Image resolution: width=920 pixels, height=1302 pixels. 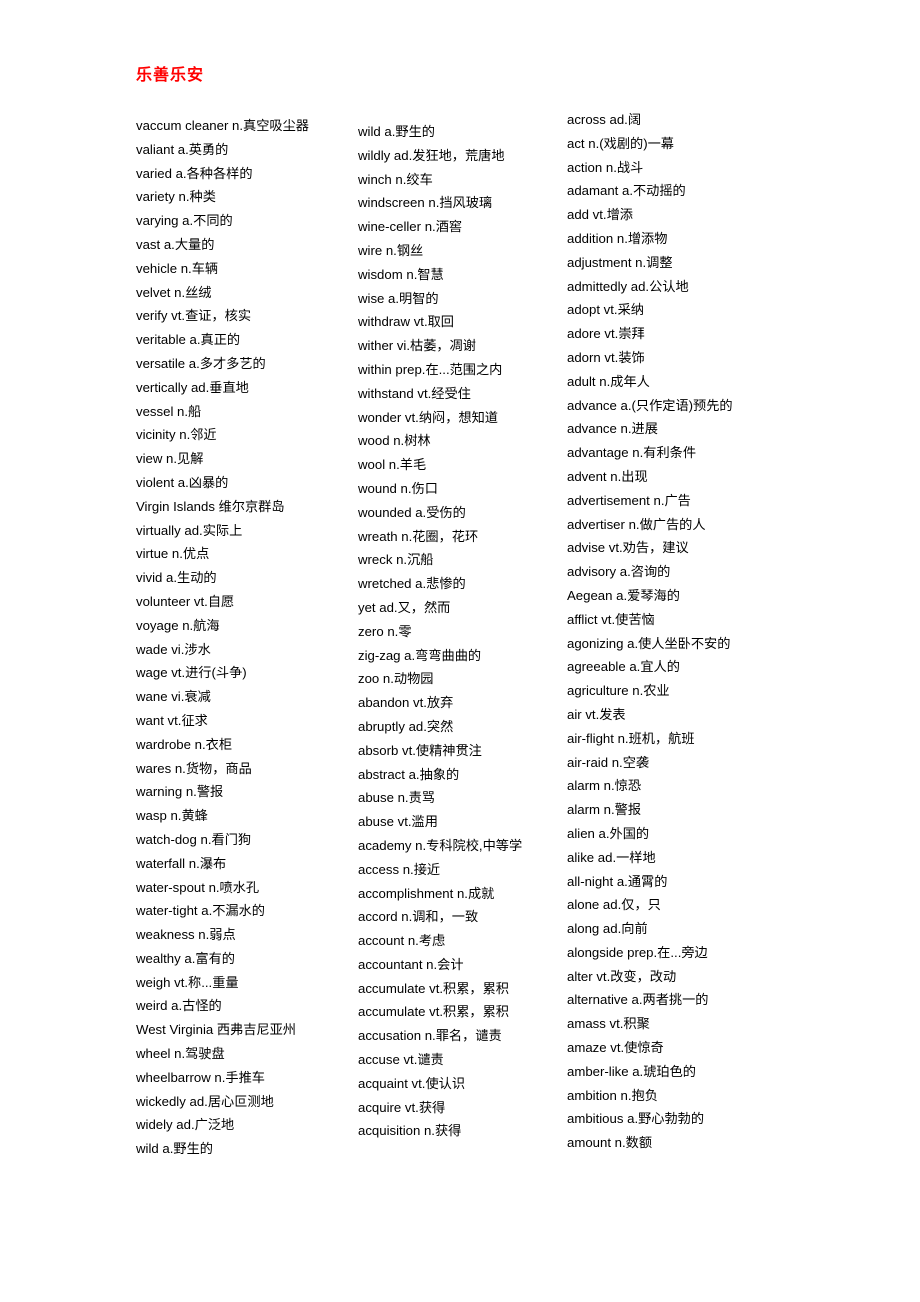 What do you see at coordinates (401, 1060) in the screenshot?
I see `vocabulary-entry: accuse vt.谴责` at bounding box center [401, 1060].